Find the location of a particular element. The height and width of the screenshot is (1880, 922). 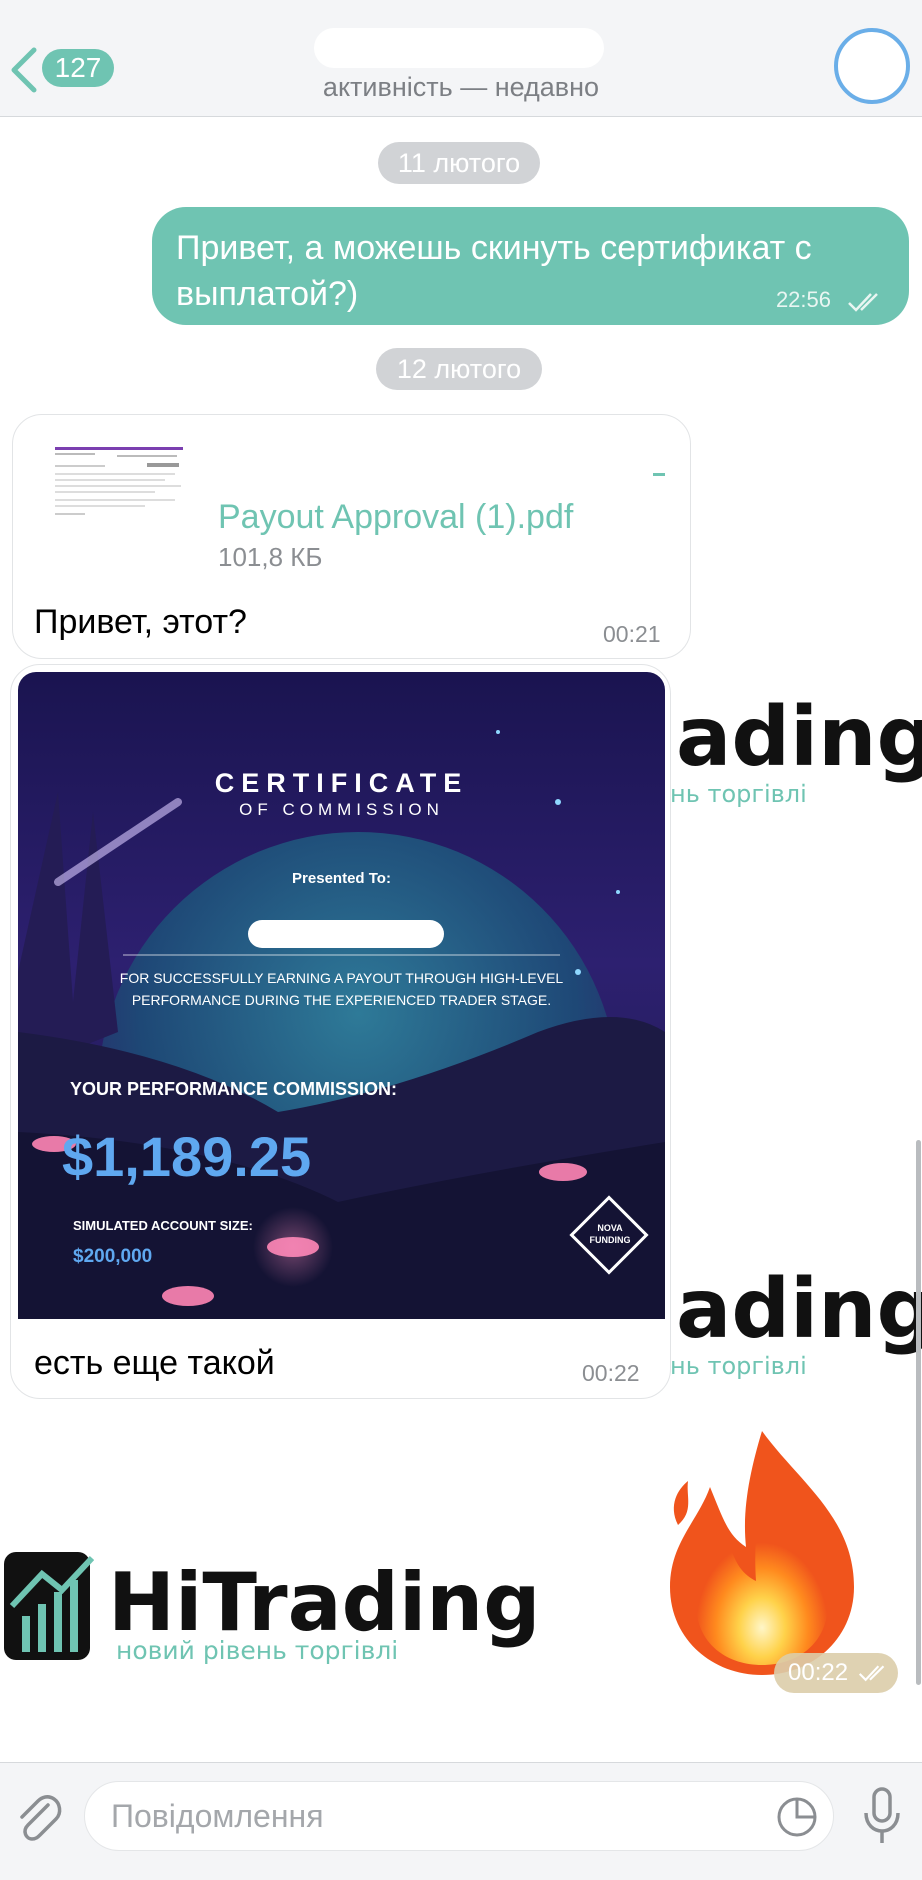

recipient-name-redacted is located at coordinates (346, 934).